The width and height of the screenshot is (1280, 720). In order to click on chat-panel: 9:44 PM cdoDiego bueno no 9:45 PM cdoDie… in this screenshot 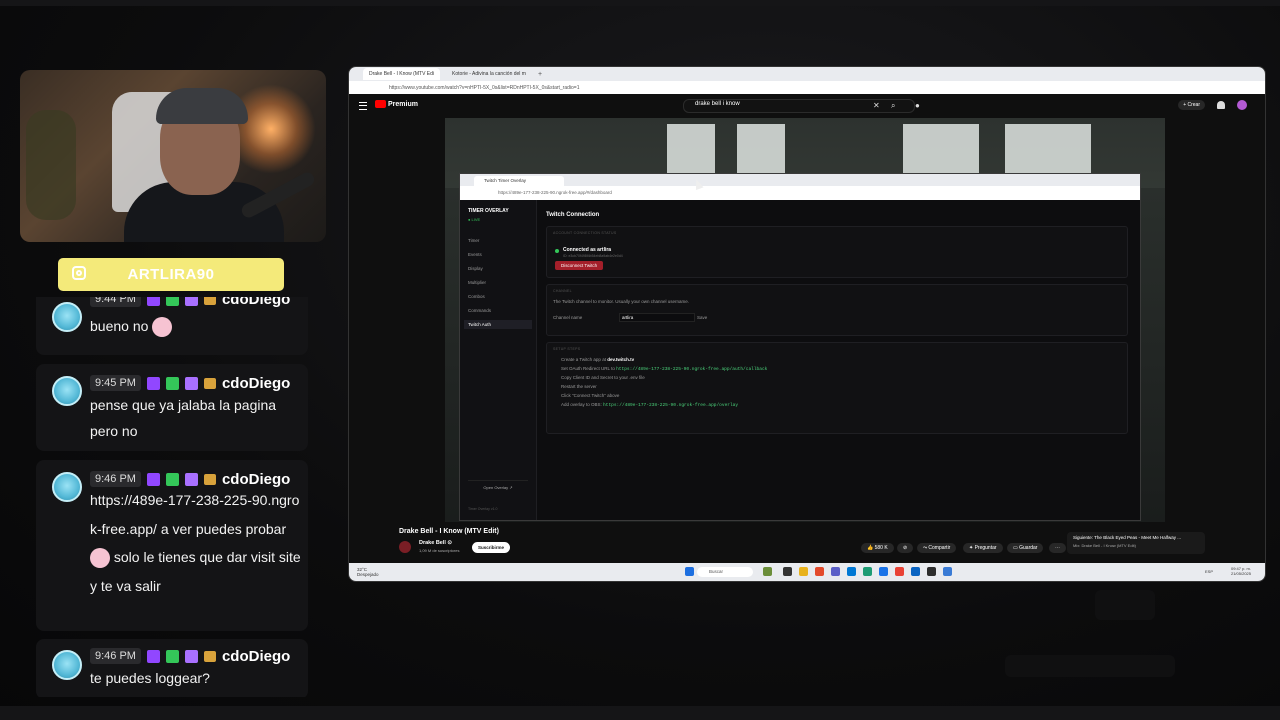, I will do `click(172, 497)`.